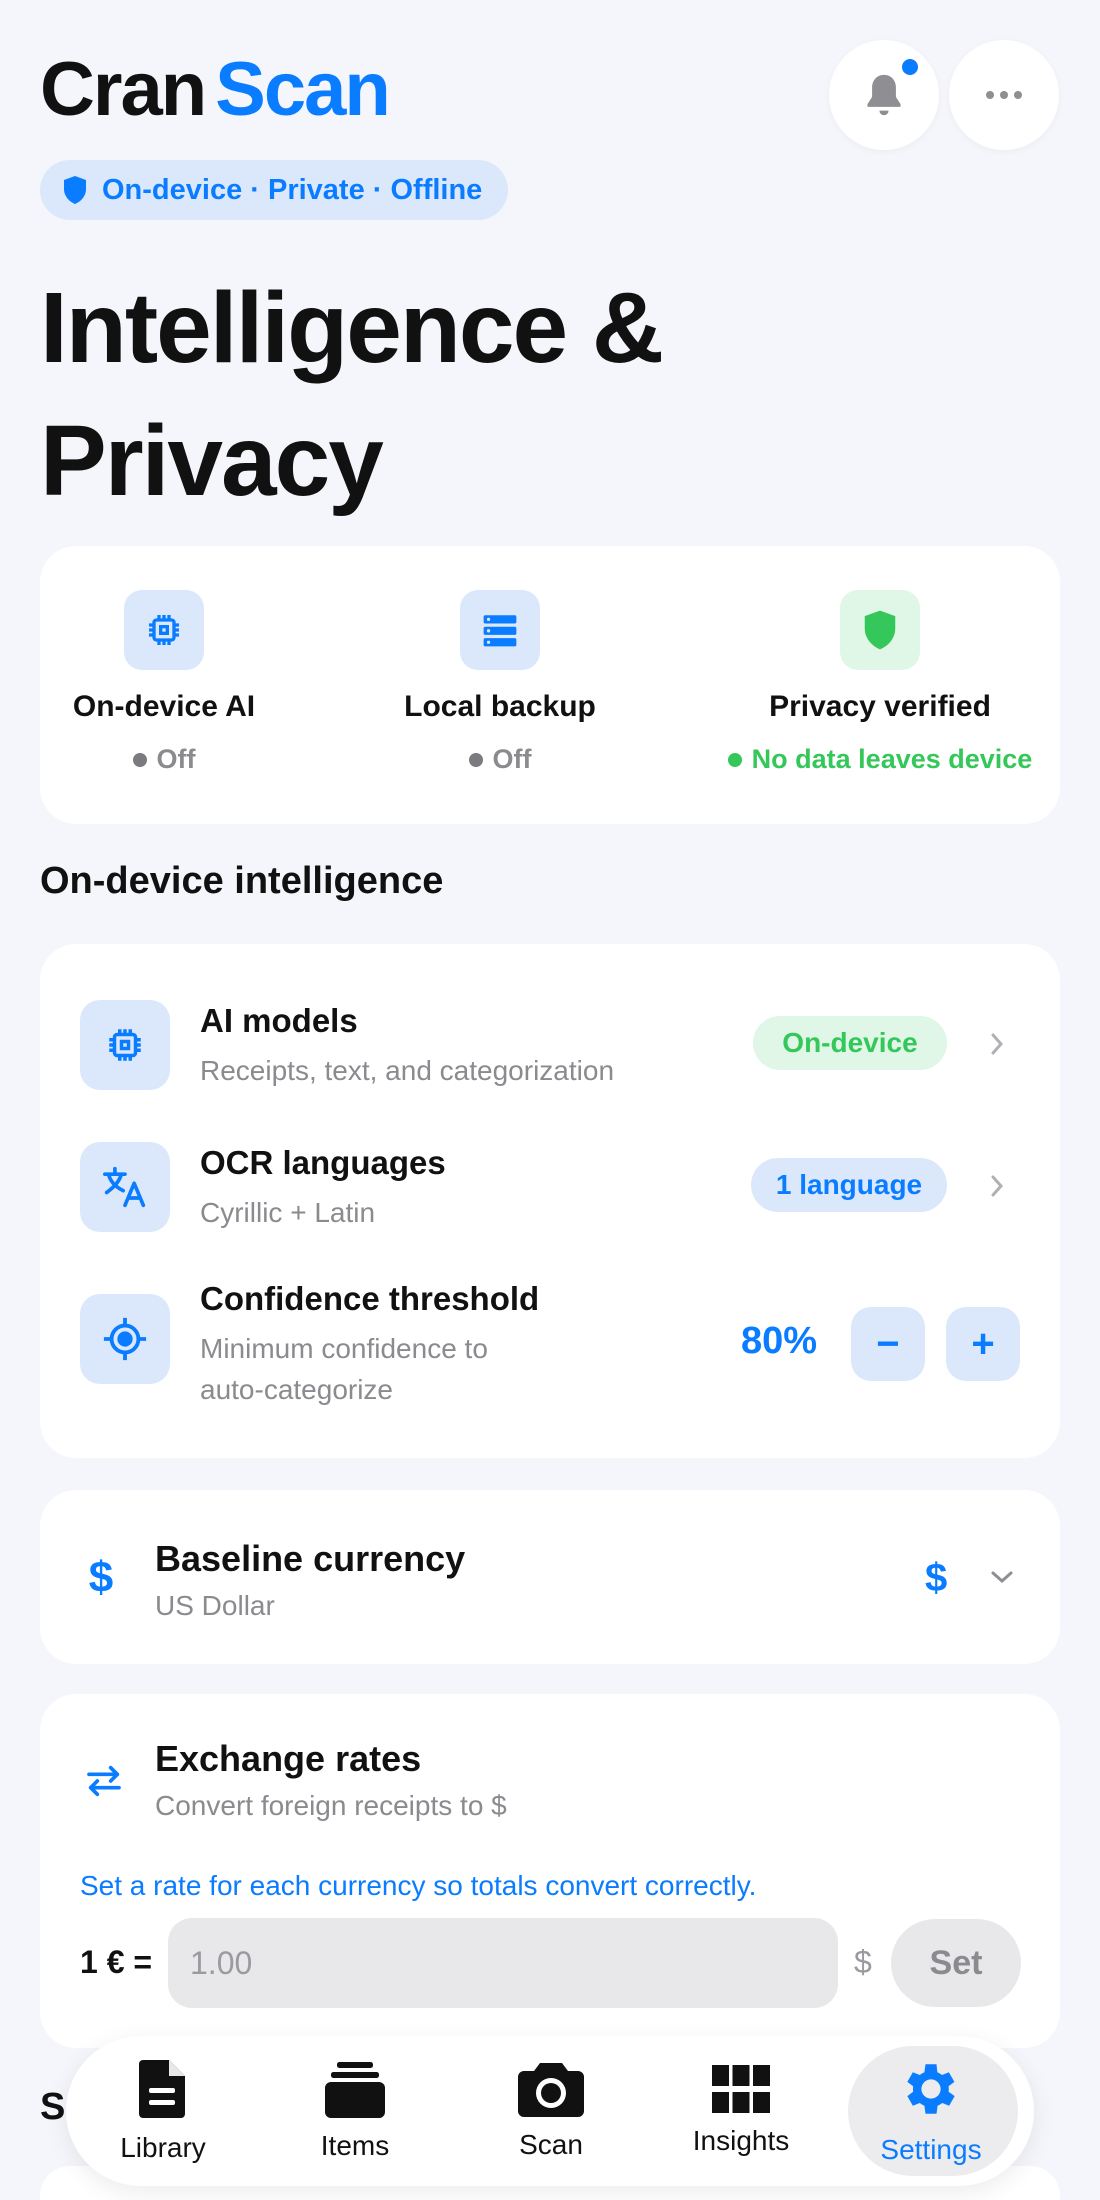  I want to click on currency-title: Baseline currency, so click(310, 1558).